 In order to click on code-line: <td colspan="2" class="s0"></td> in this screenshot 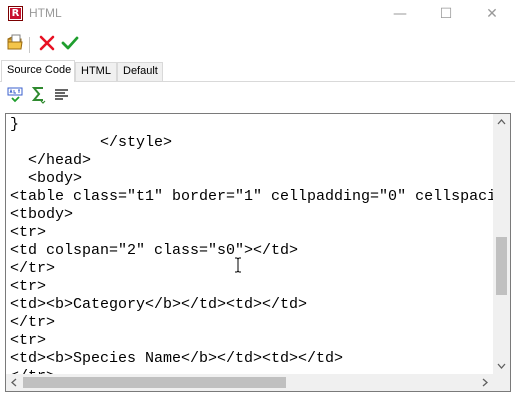, I will do `click(154, 250)`.